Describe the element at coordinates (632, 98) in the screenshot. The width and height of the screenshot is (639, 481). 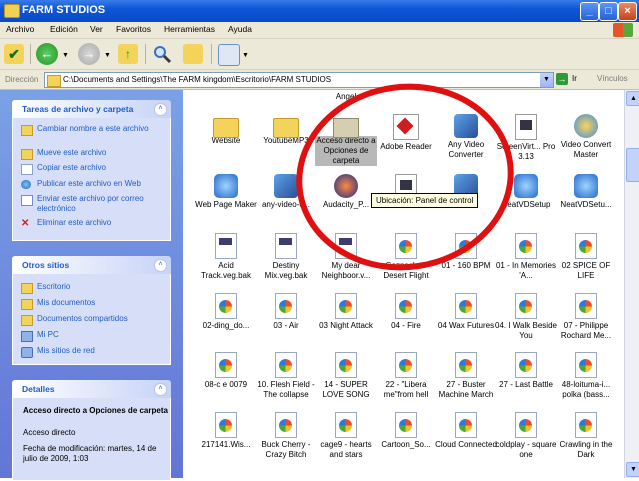
I see `scroll-up-icon: ▲` at that location.